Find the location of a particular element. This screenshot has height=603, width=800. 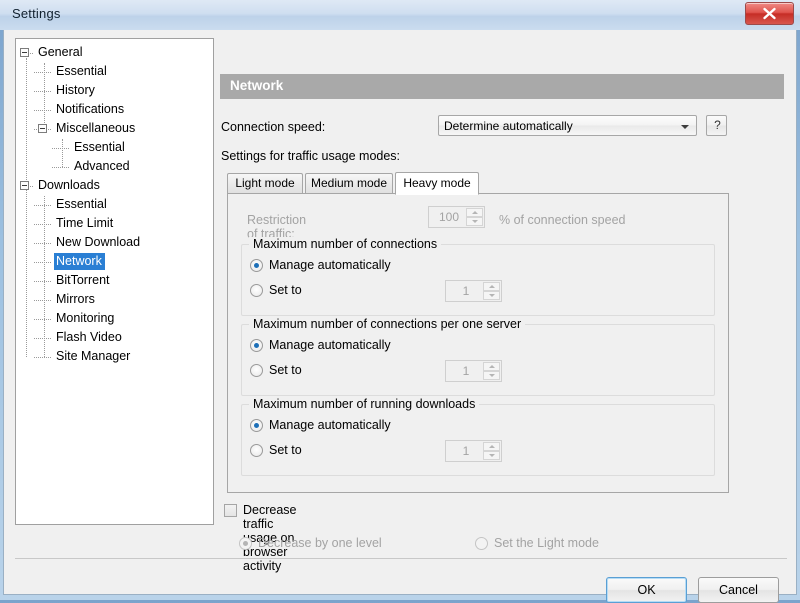

group-title: Maximum number of running downloads is located at coordinates (364, 404).